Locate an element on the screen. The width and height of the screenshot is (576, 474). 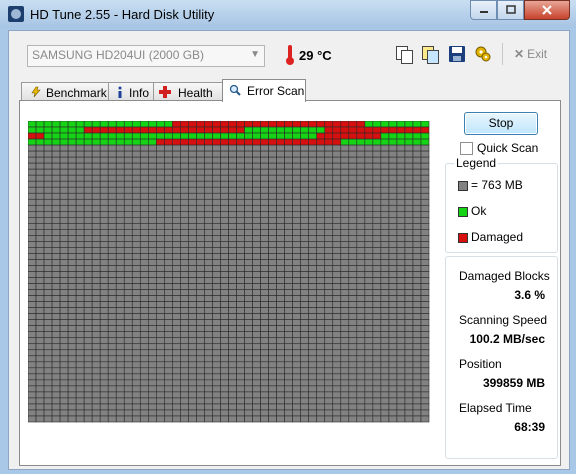
tab-info: Info is located at coordinates (131, 91).